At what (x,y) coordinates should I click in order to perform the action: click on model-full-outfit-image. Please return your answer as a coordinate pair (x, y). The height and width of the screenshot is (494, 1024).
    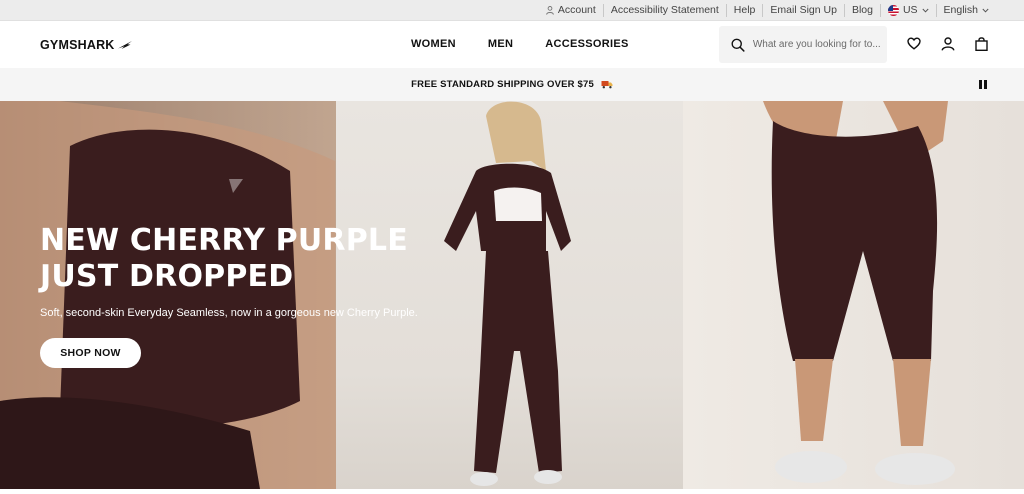
    Looking at the image, I should click on (507, 293).